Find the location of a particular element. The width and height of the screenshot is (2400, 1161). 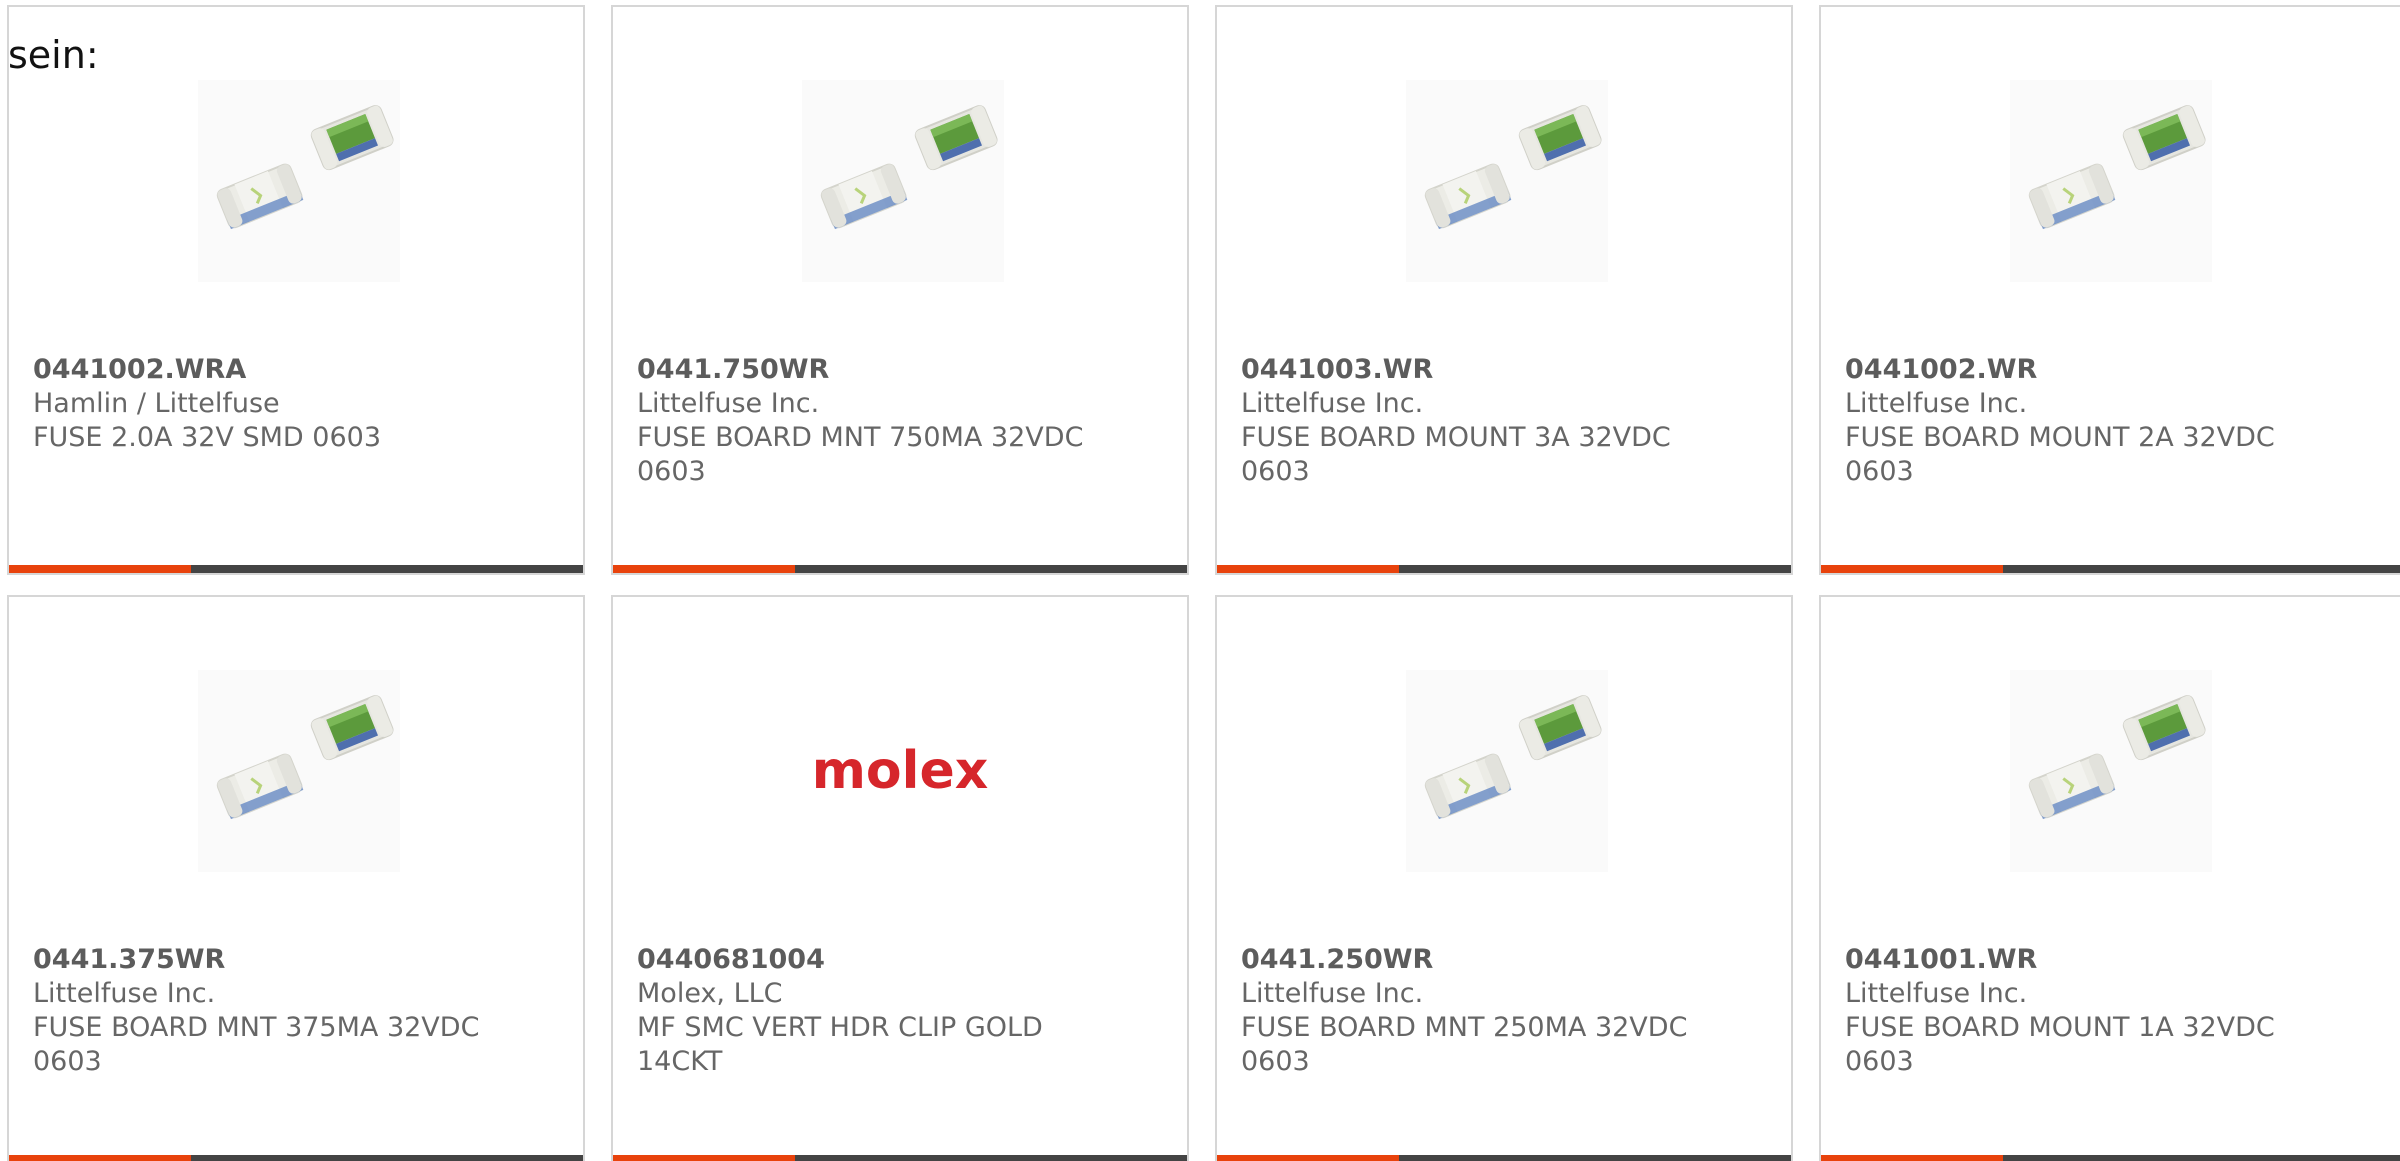

part-number-link: 0441.750WR is located at coordinates (867, 370).